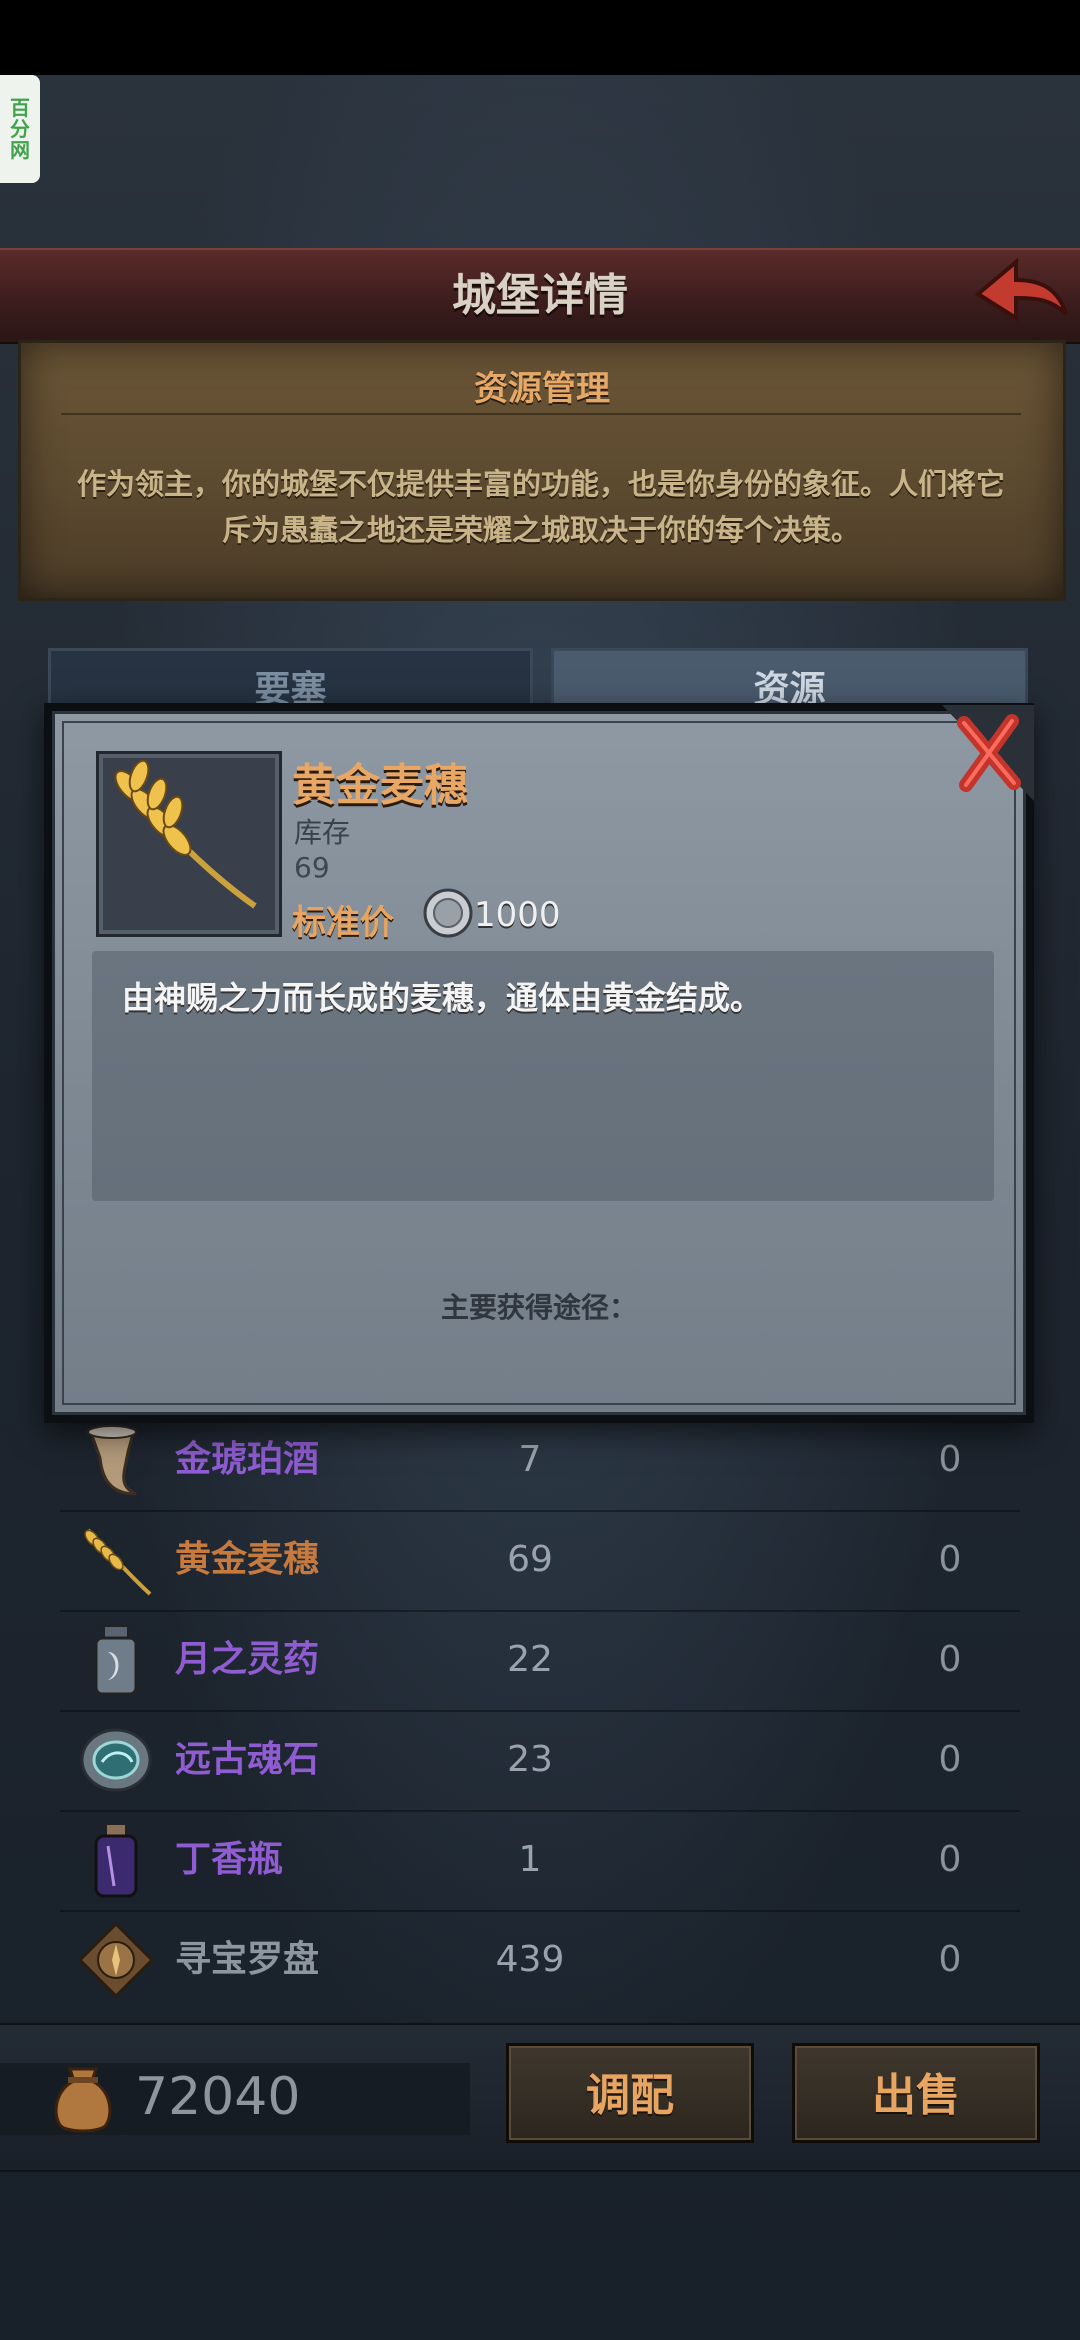 Image resolution: width=1080 pixels, height=2340 pixels. I want to click on list-item: 月之灵药 22 0, so click(540, 1661).